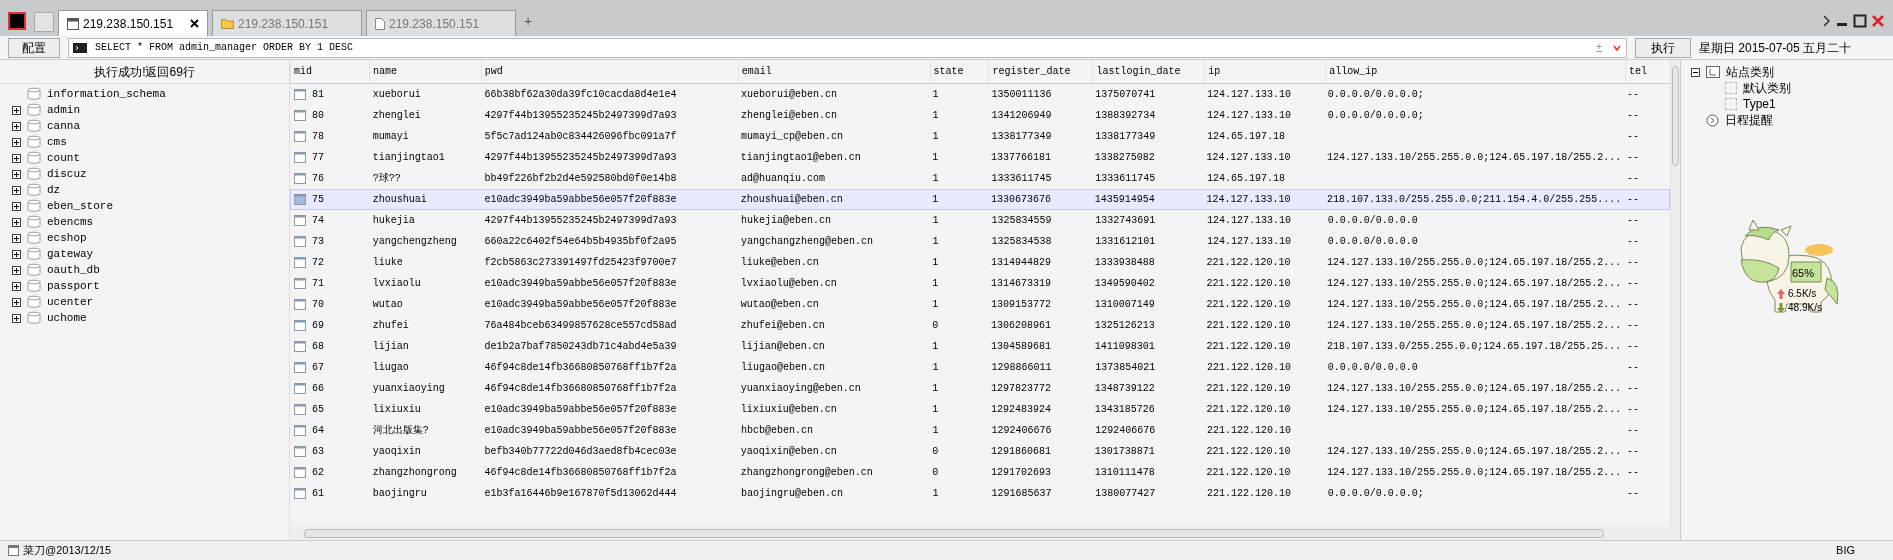  What do you see at coordinates (980, 283) in the screenshot?
I see `table-row: 71 lvxiaolu e10adc3949ba59abbe56e057f20f883e lvxiaolu@eben.cn 1 1314673319 1349590402 221.122.120.10 124.127.133.10/255.255.0.0;124.65.197.18/255.2... --` at bounding box center [980, 283].